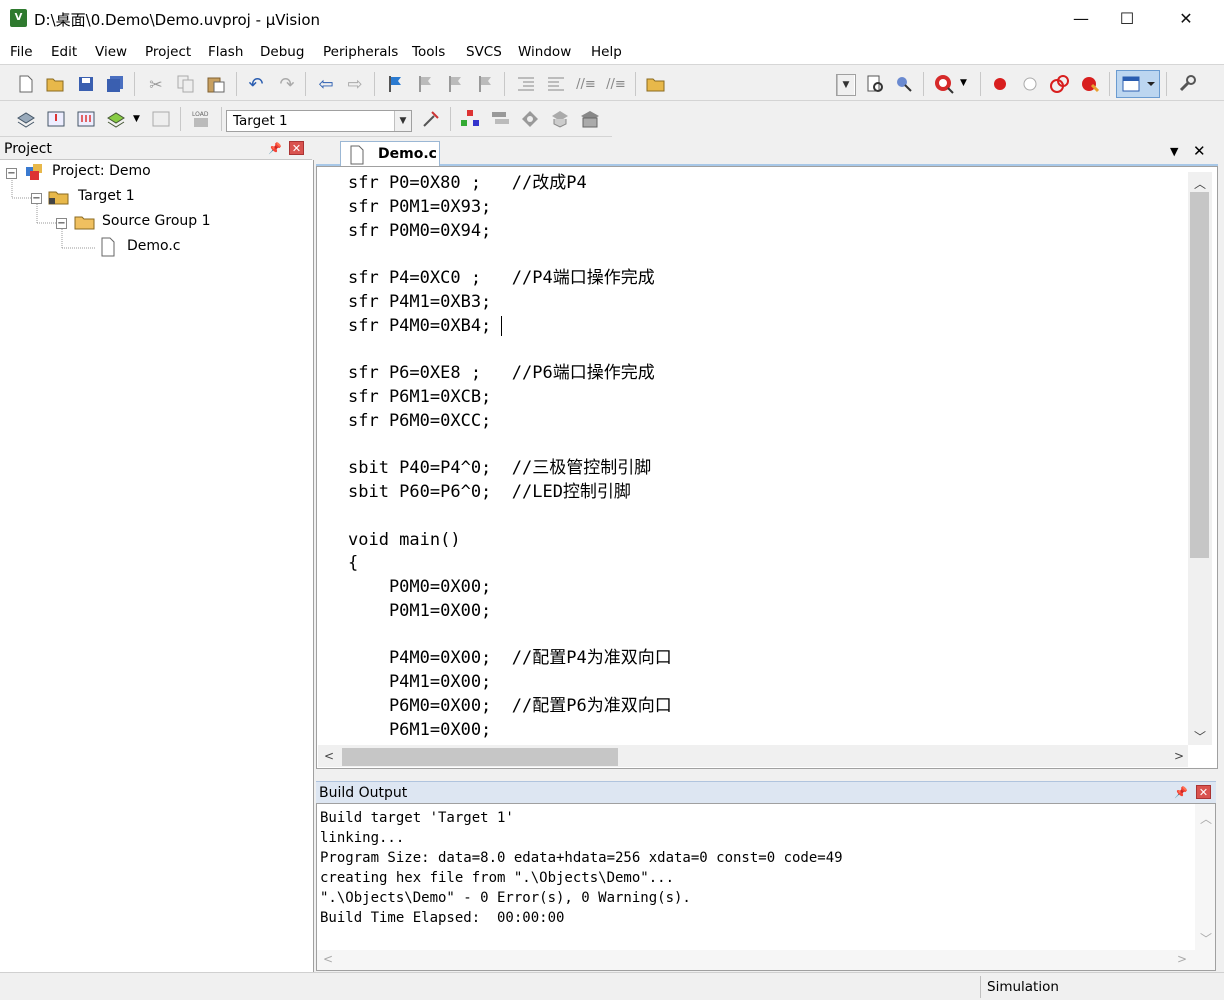  What do you see at coordinates (108, 249) in the screenshot?
I see `c-file-icon` at bounding box center [108, 249].